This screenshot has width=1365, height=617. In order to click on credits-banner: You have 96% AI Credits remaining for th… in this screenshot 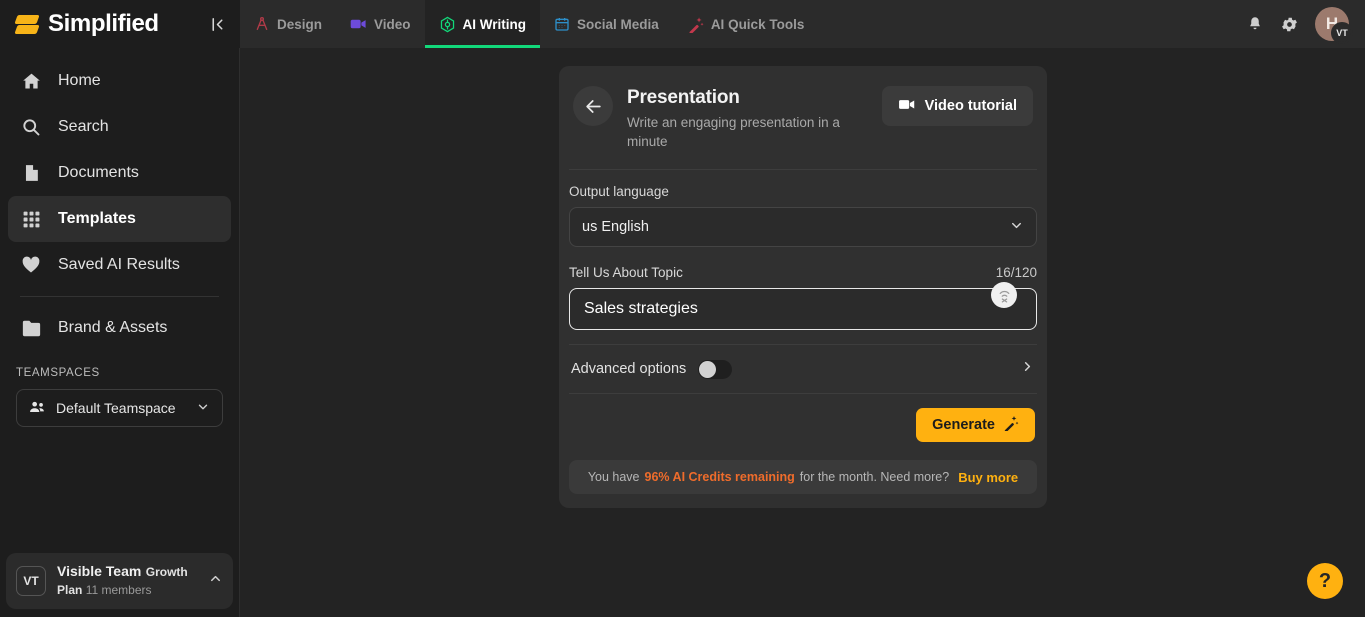, I will do `click(803, 477)`.